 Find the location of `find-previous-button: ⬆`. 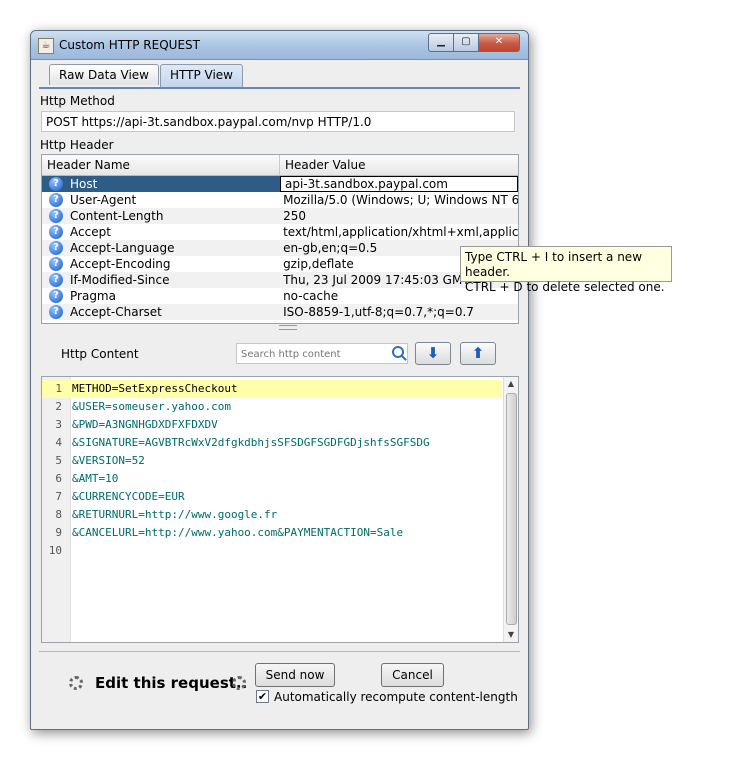

find-previous-button: ⬆ is located at coordinates (478, 353).